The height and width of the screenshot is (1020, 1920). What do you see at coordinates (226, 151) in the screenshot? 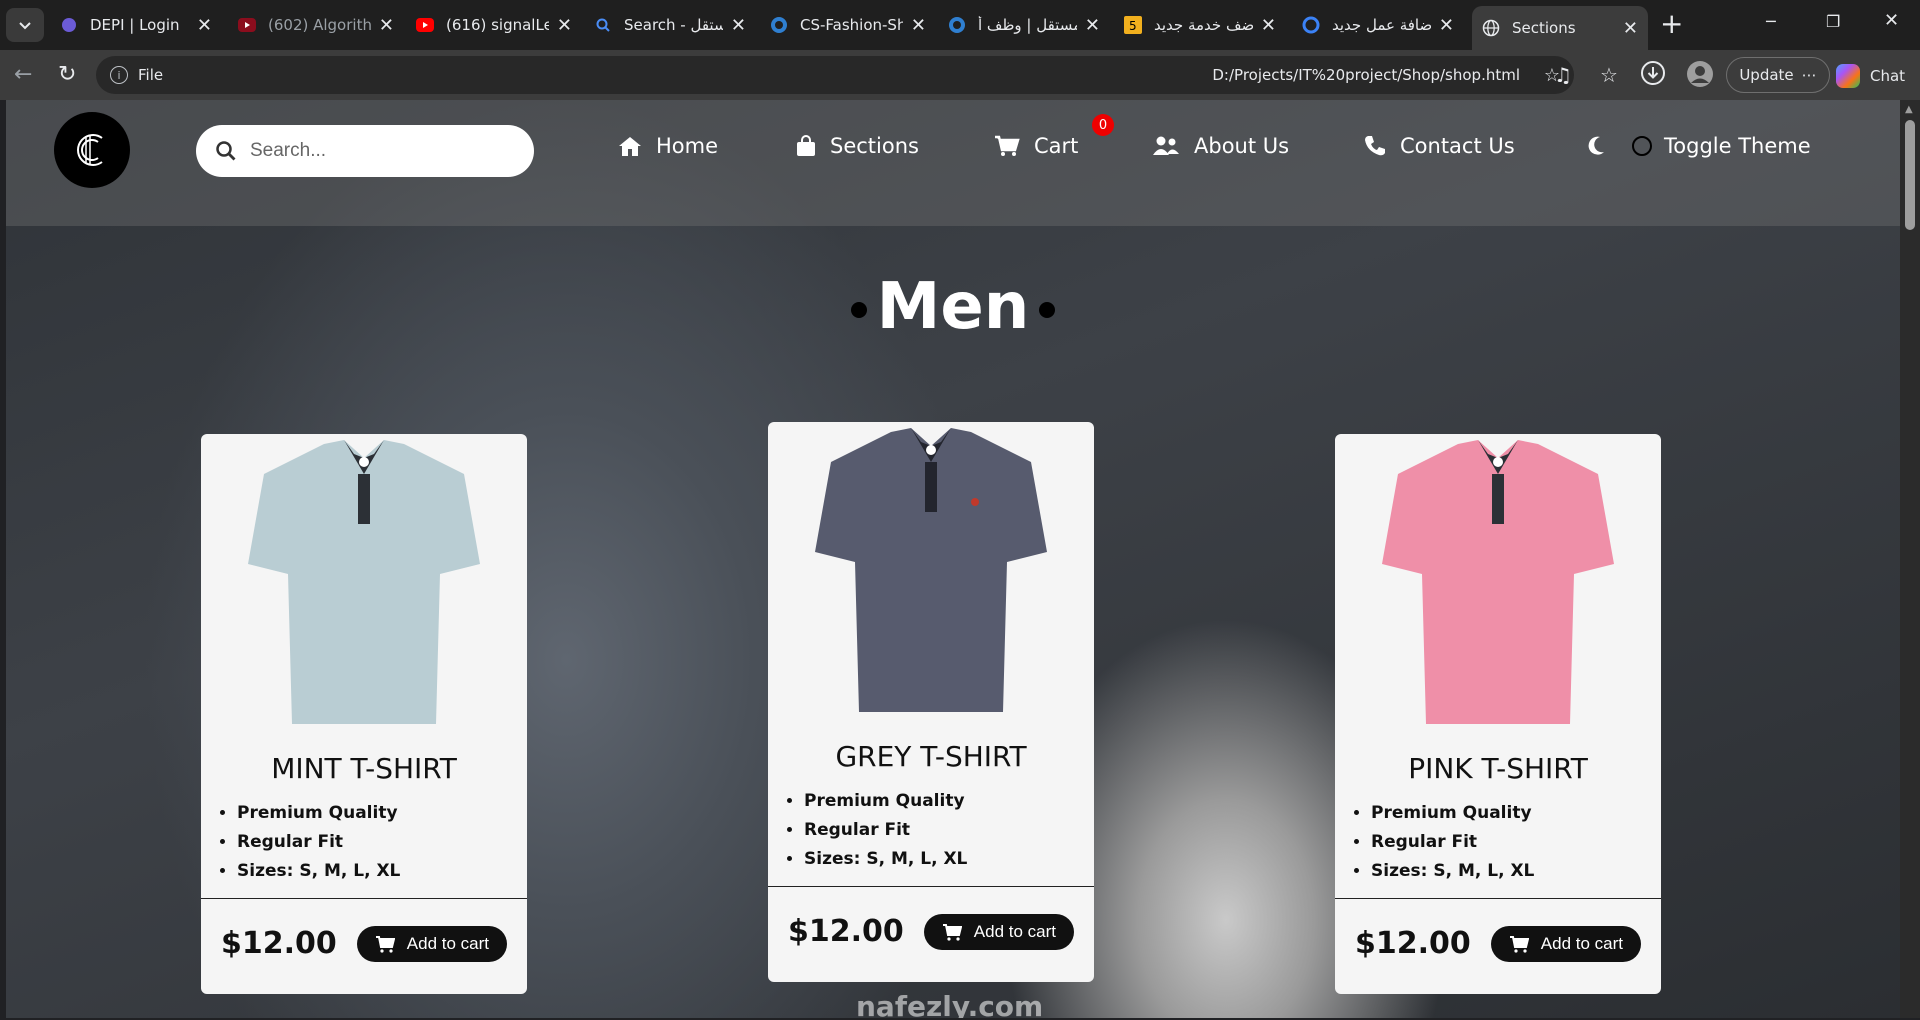
I see `search-icon` at bounding box center [226, 151].